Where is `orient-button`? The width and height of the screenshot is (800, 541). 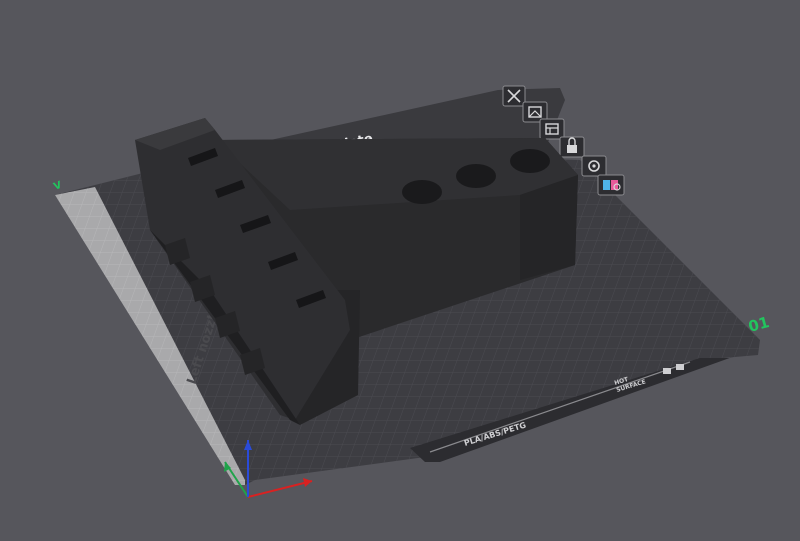 orient-button is located at coordinates (552, 129).